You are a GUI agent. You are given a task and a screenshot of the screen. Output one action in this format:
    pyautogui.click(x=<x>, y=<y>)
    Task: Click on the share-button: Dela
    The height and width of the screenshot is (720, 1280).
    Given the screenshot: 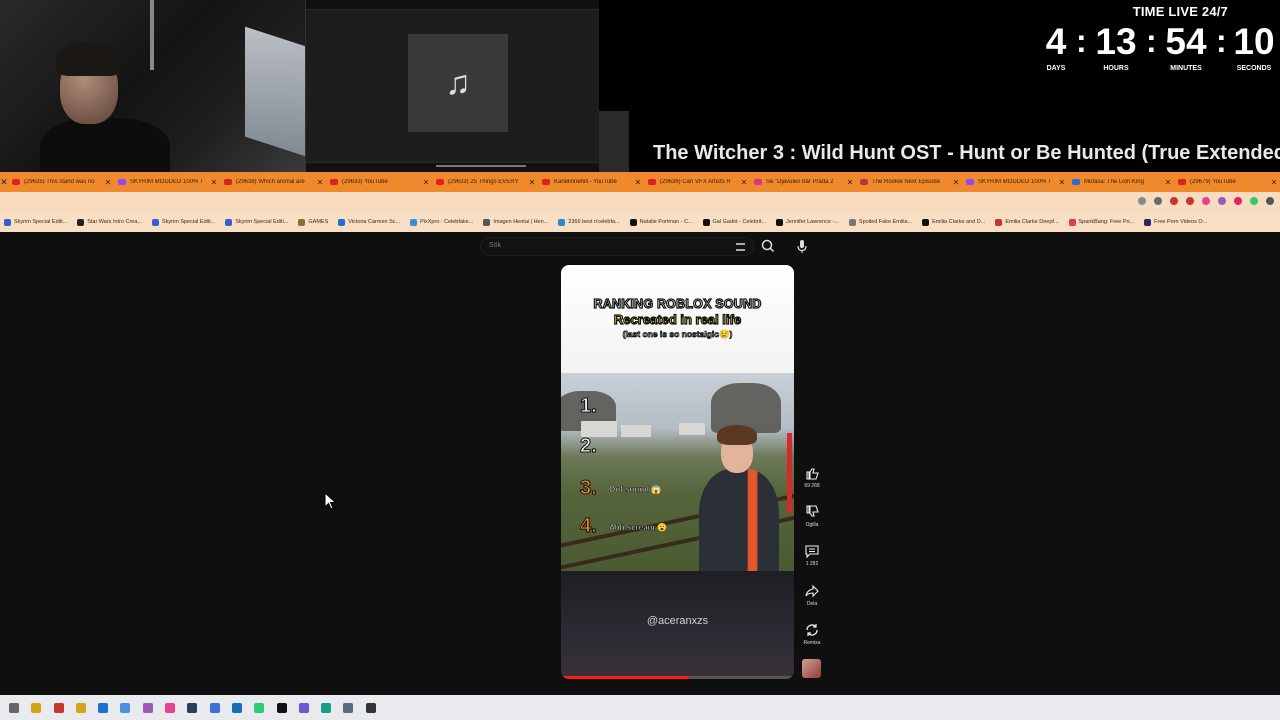 What is the action you would take?
    pyautogui.click(x=812, y=594)
    